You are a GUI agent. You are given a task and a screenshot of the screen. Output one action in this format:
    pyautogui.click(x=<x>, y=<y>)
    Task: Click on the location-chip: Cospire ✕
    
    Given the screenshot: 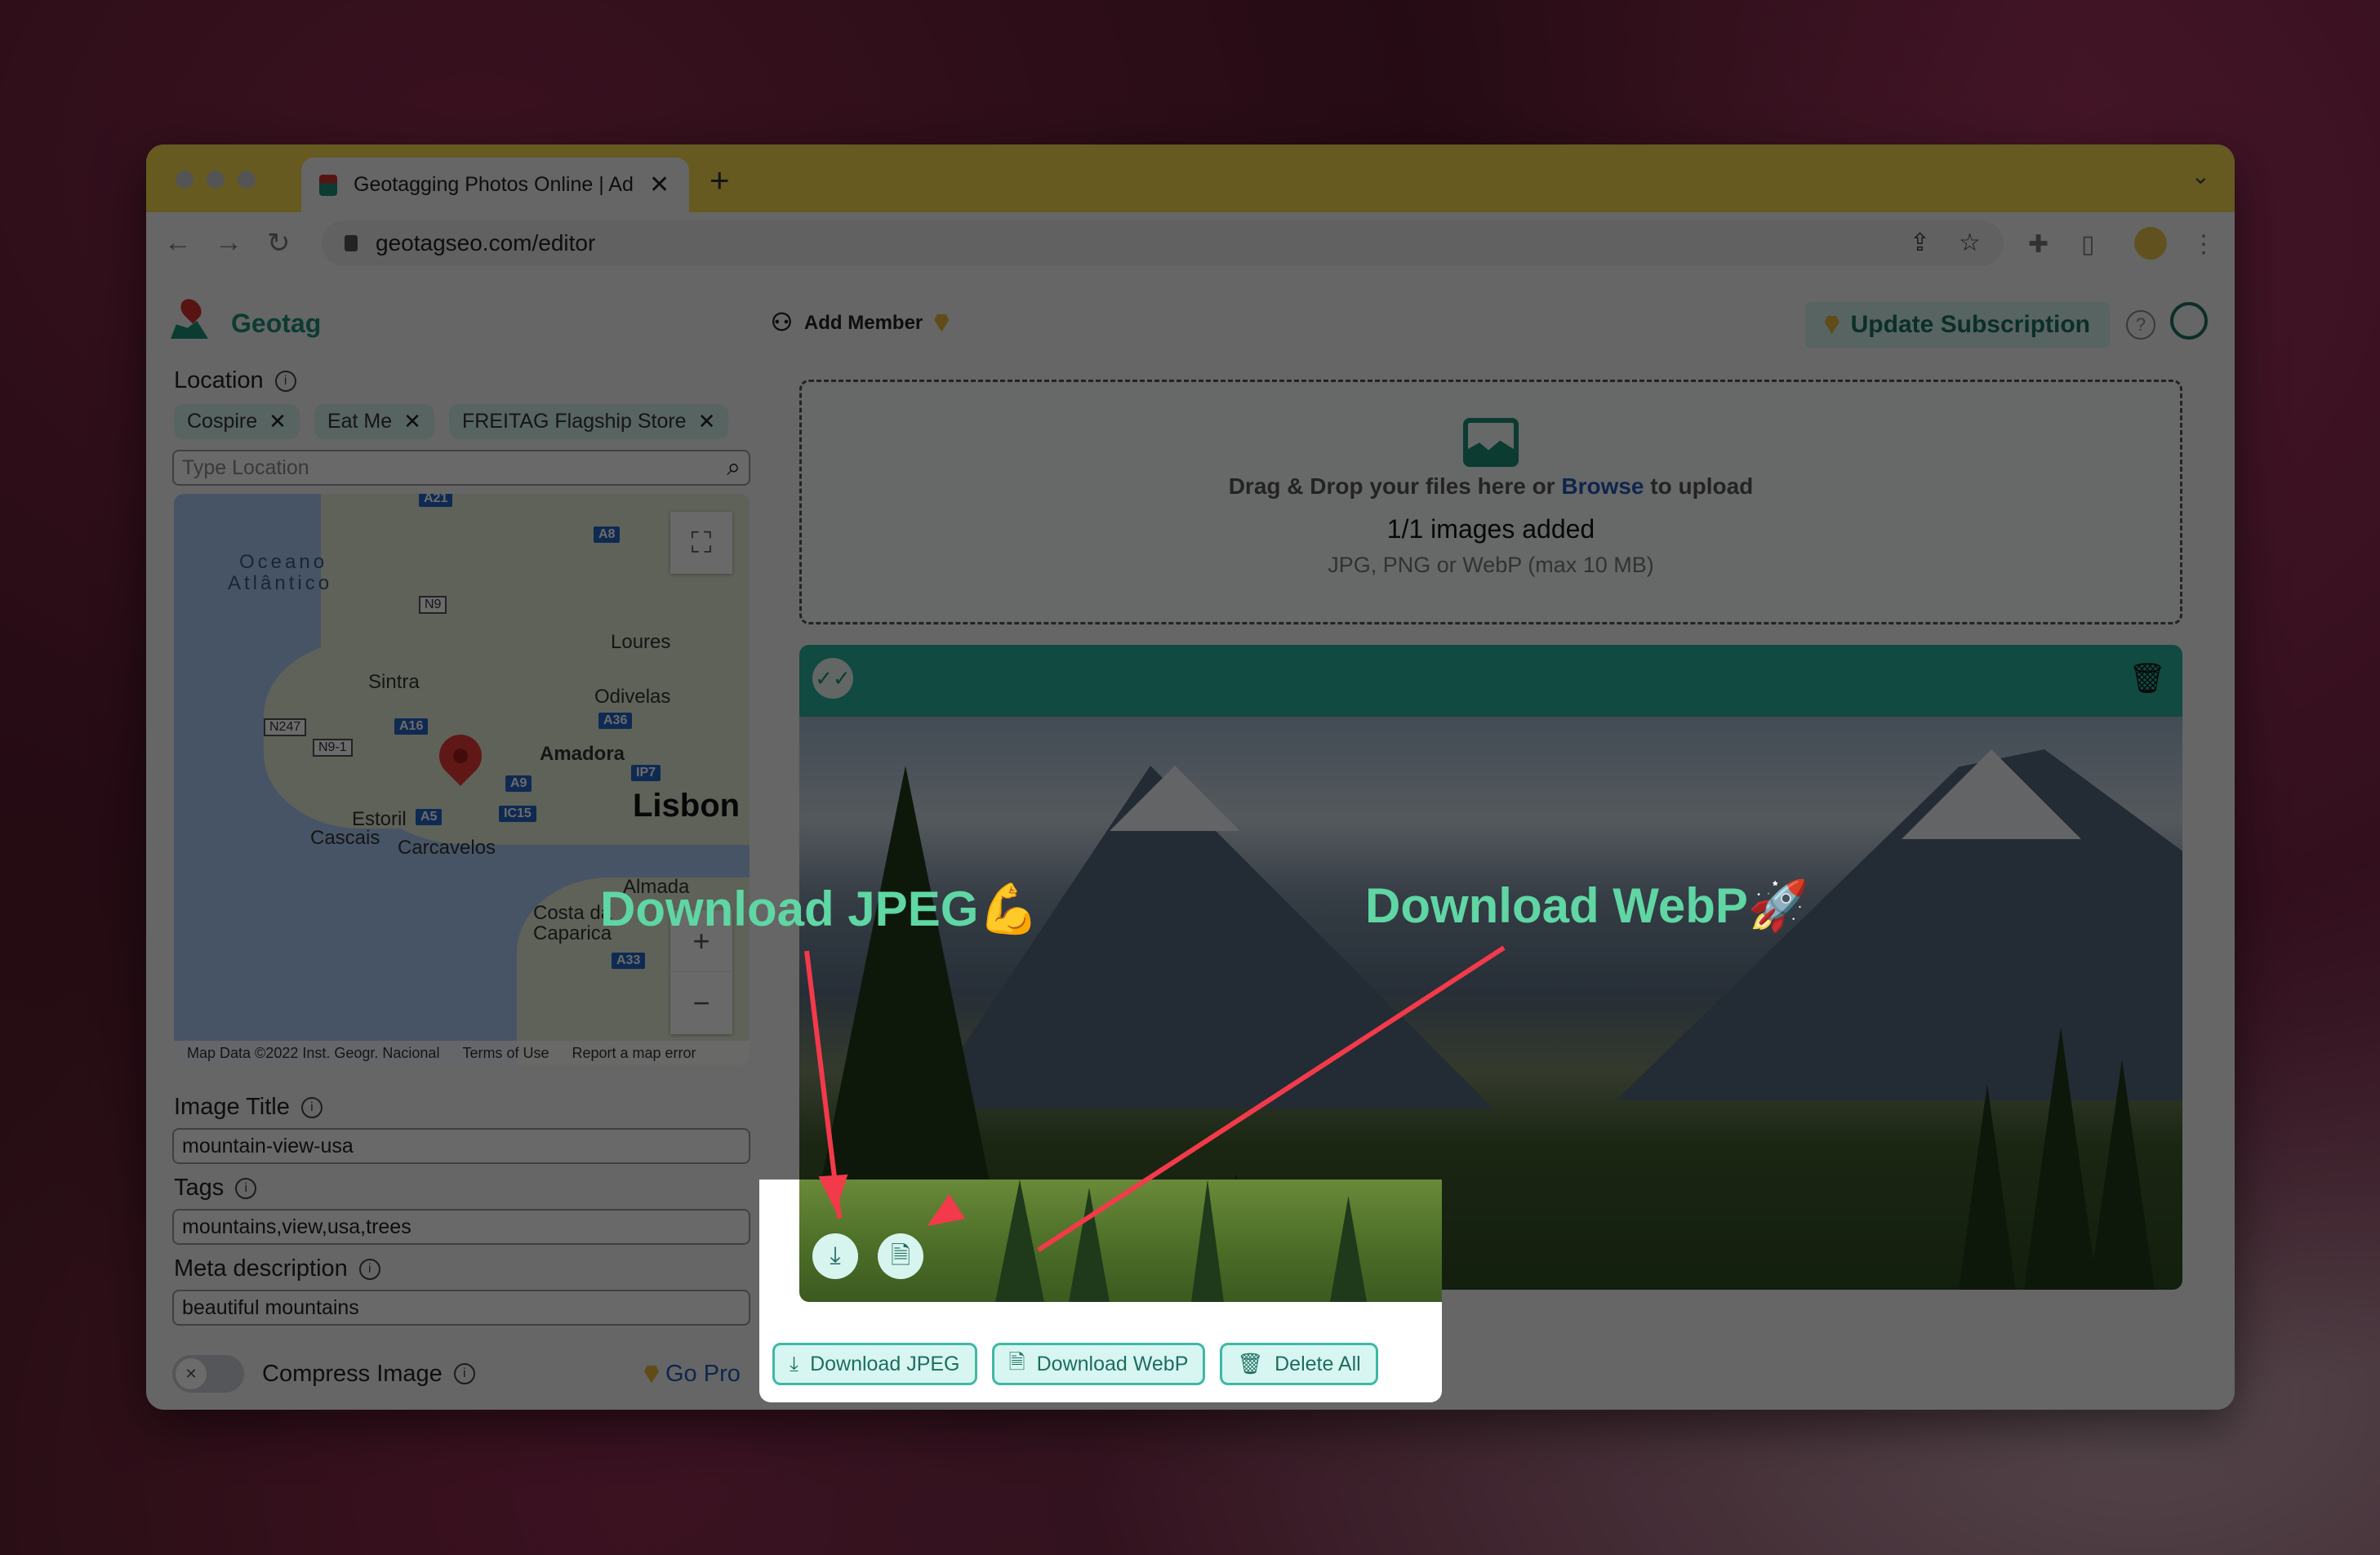 What is the action you would take?
    pyautogui.click(x=237, y=421)
    